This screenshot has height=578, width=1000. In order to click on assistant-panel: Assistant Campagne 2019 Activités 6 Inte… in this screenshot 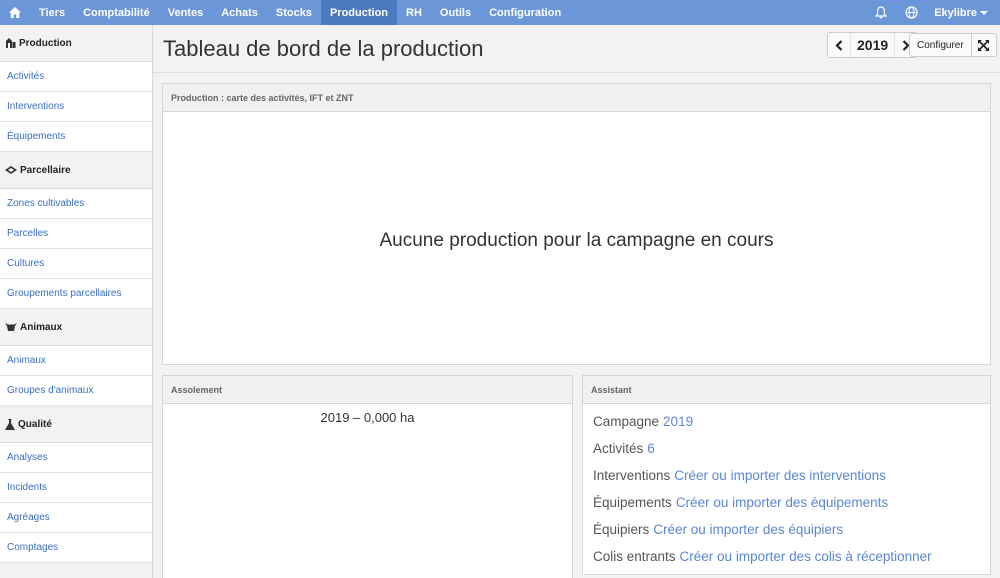, I will do `click(786, 475)`.